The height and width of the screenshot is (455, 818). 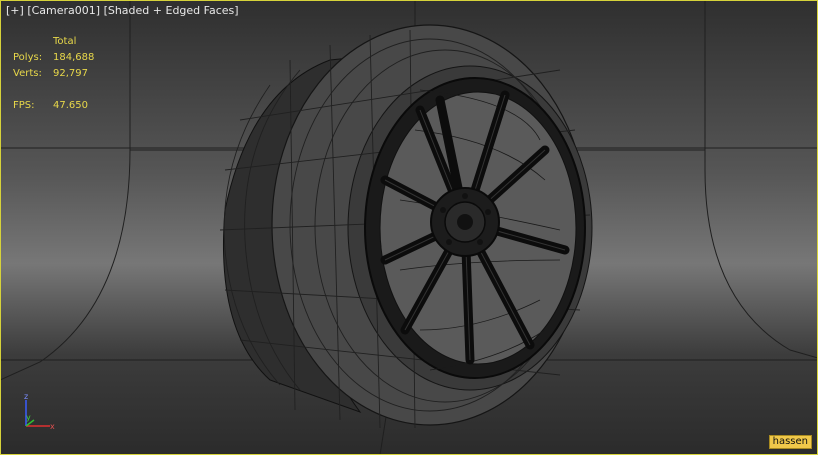 I want to click on viewport-camera-button: [Camera001], so click(x=63, y=10).